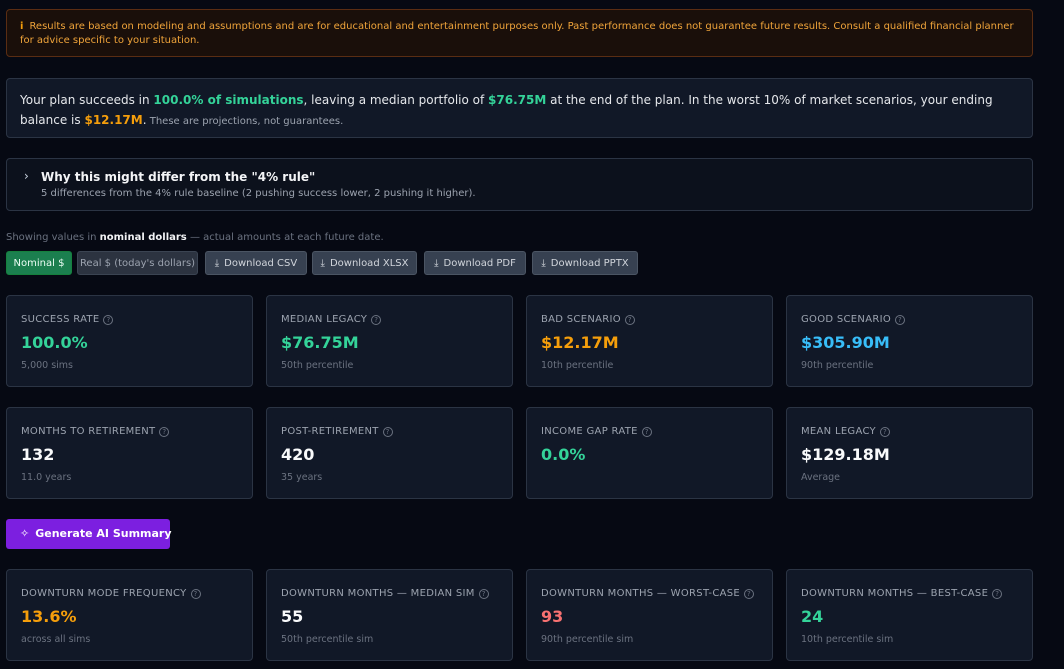  Describe the element at coordinates (129, 453) in the screenshot. I see `months-to-retirement-card: MONTHS TO RETIREMENT? 132 11.0 years` at that location.